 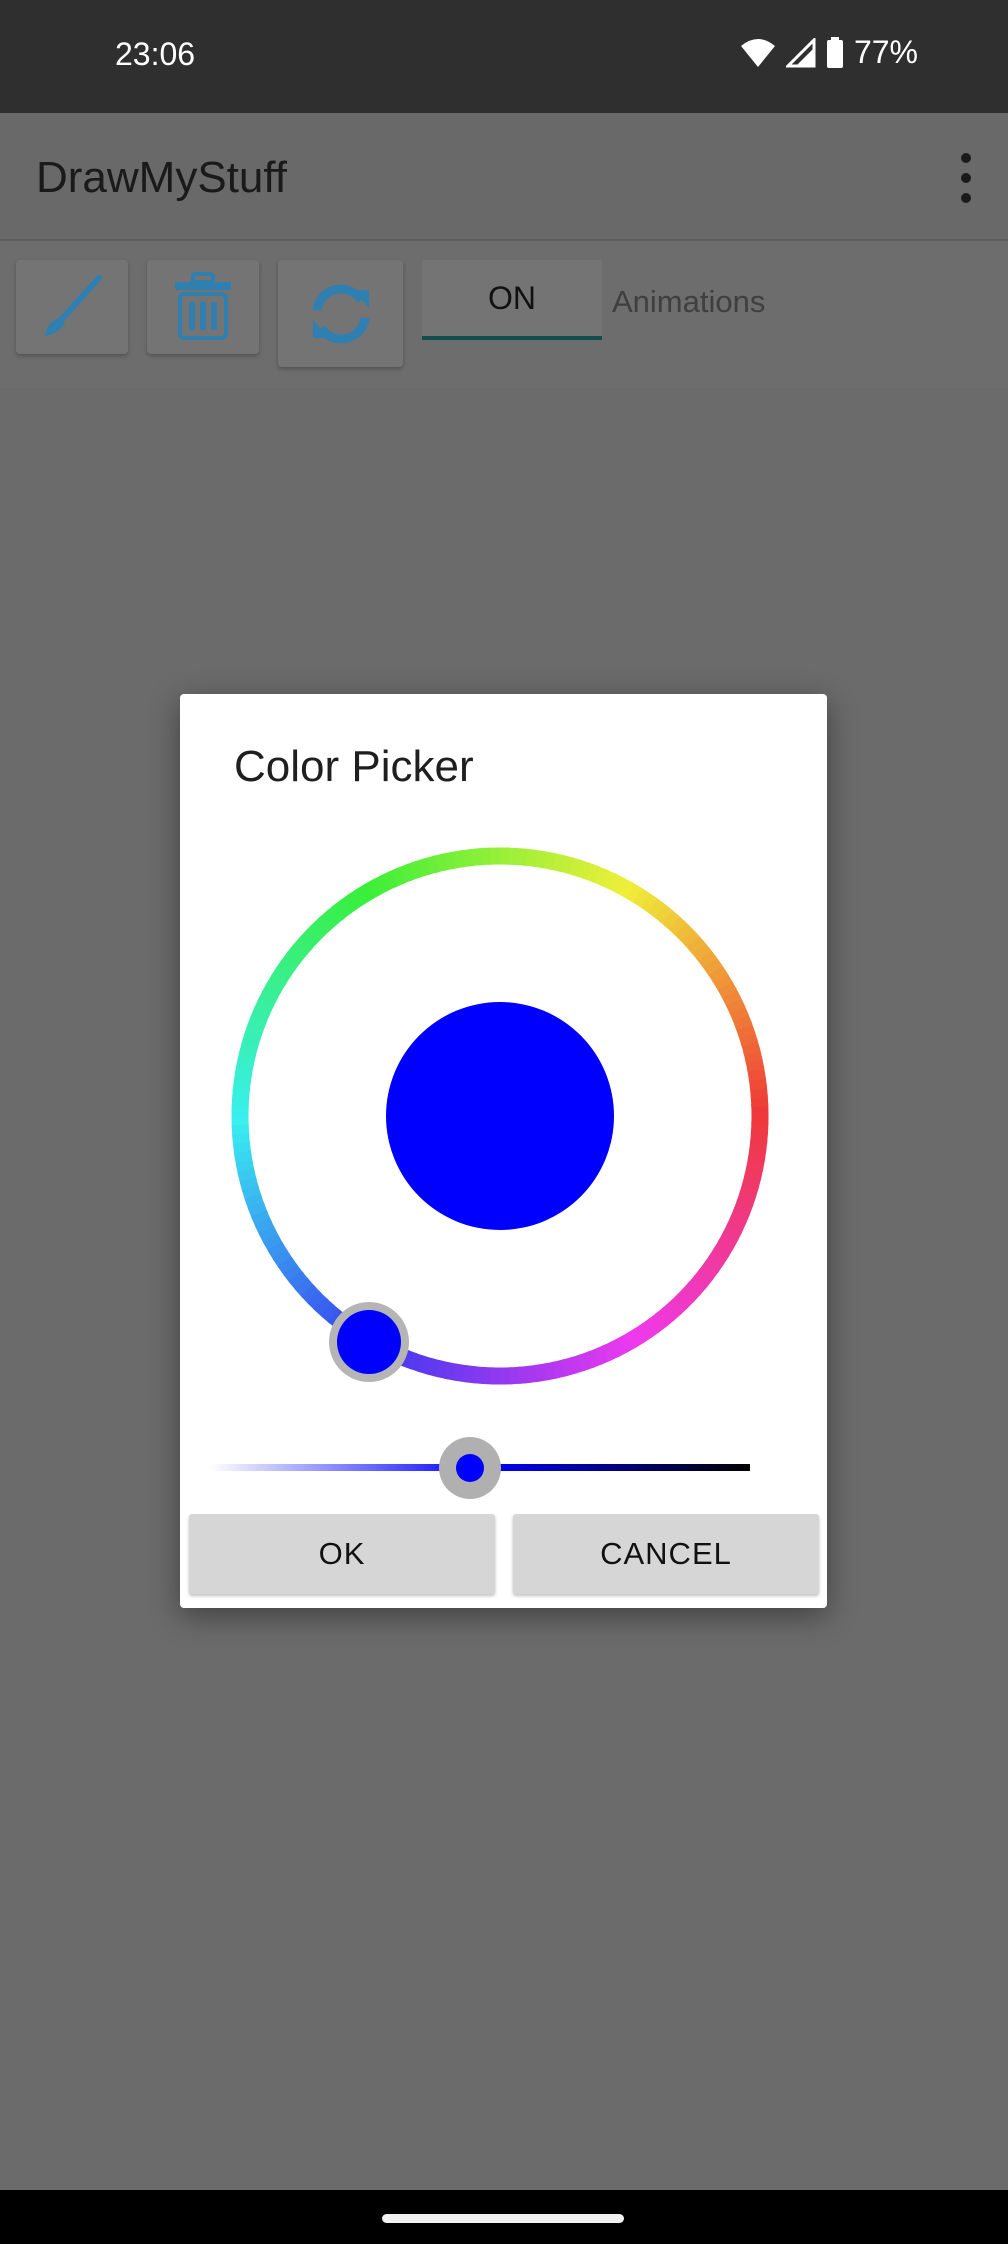 What do you see at coordinates (342, 1554) in the screenshot?
I see `ok-button: OK` at bounding box center [342, 1554].